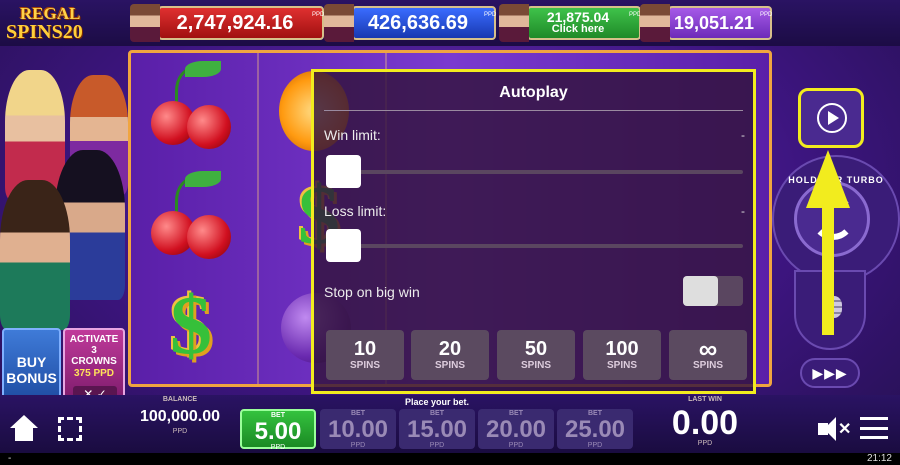  I want to click on loss-limit-slider-handle, so click(343, 245).